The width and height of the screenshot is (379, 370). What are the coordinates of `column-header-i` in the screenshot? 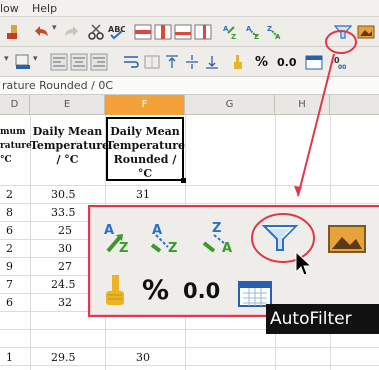 It's located at (354, 105).